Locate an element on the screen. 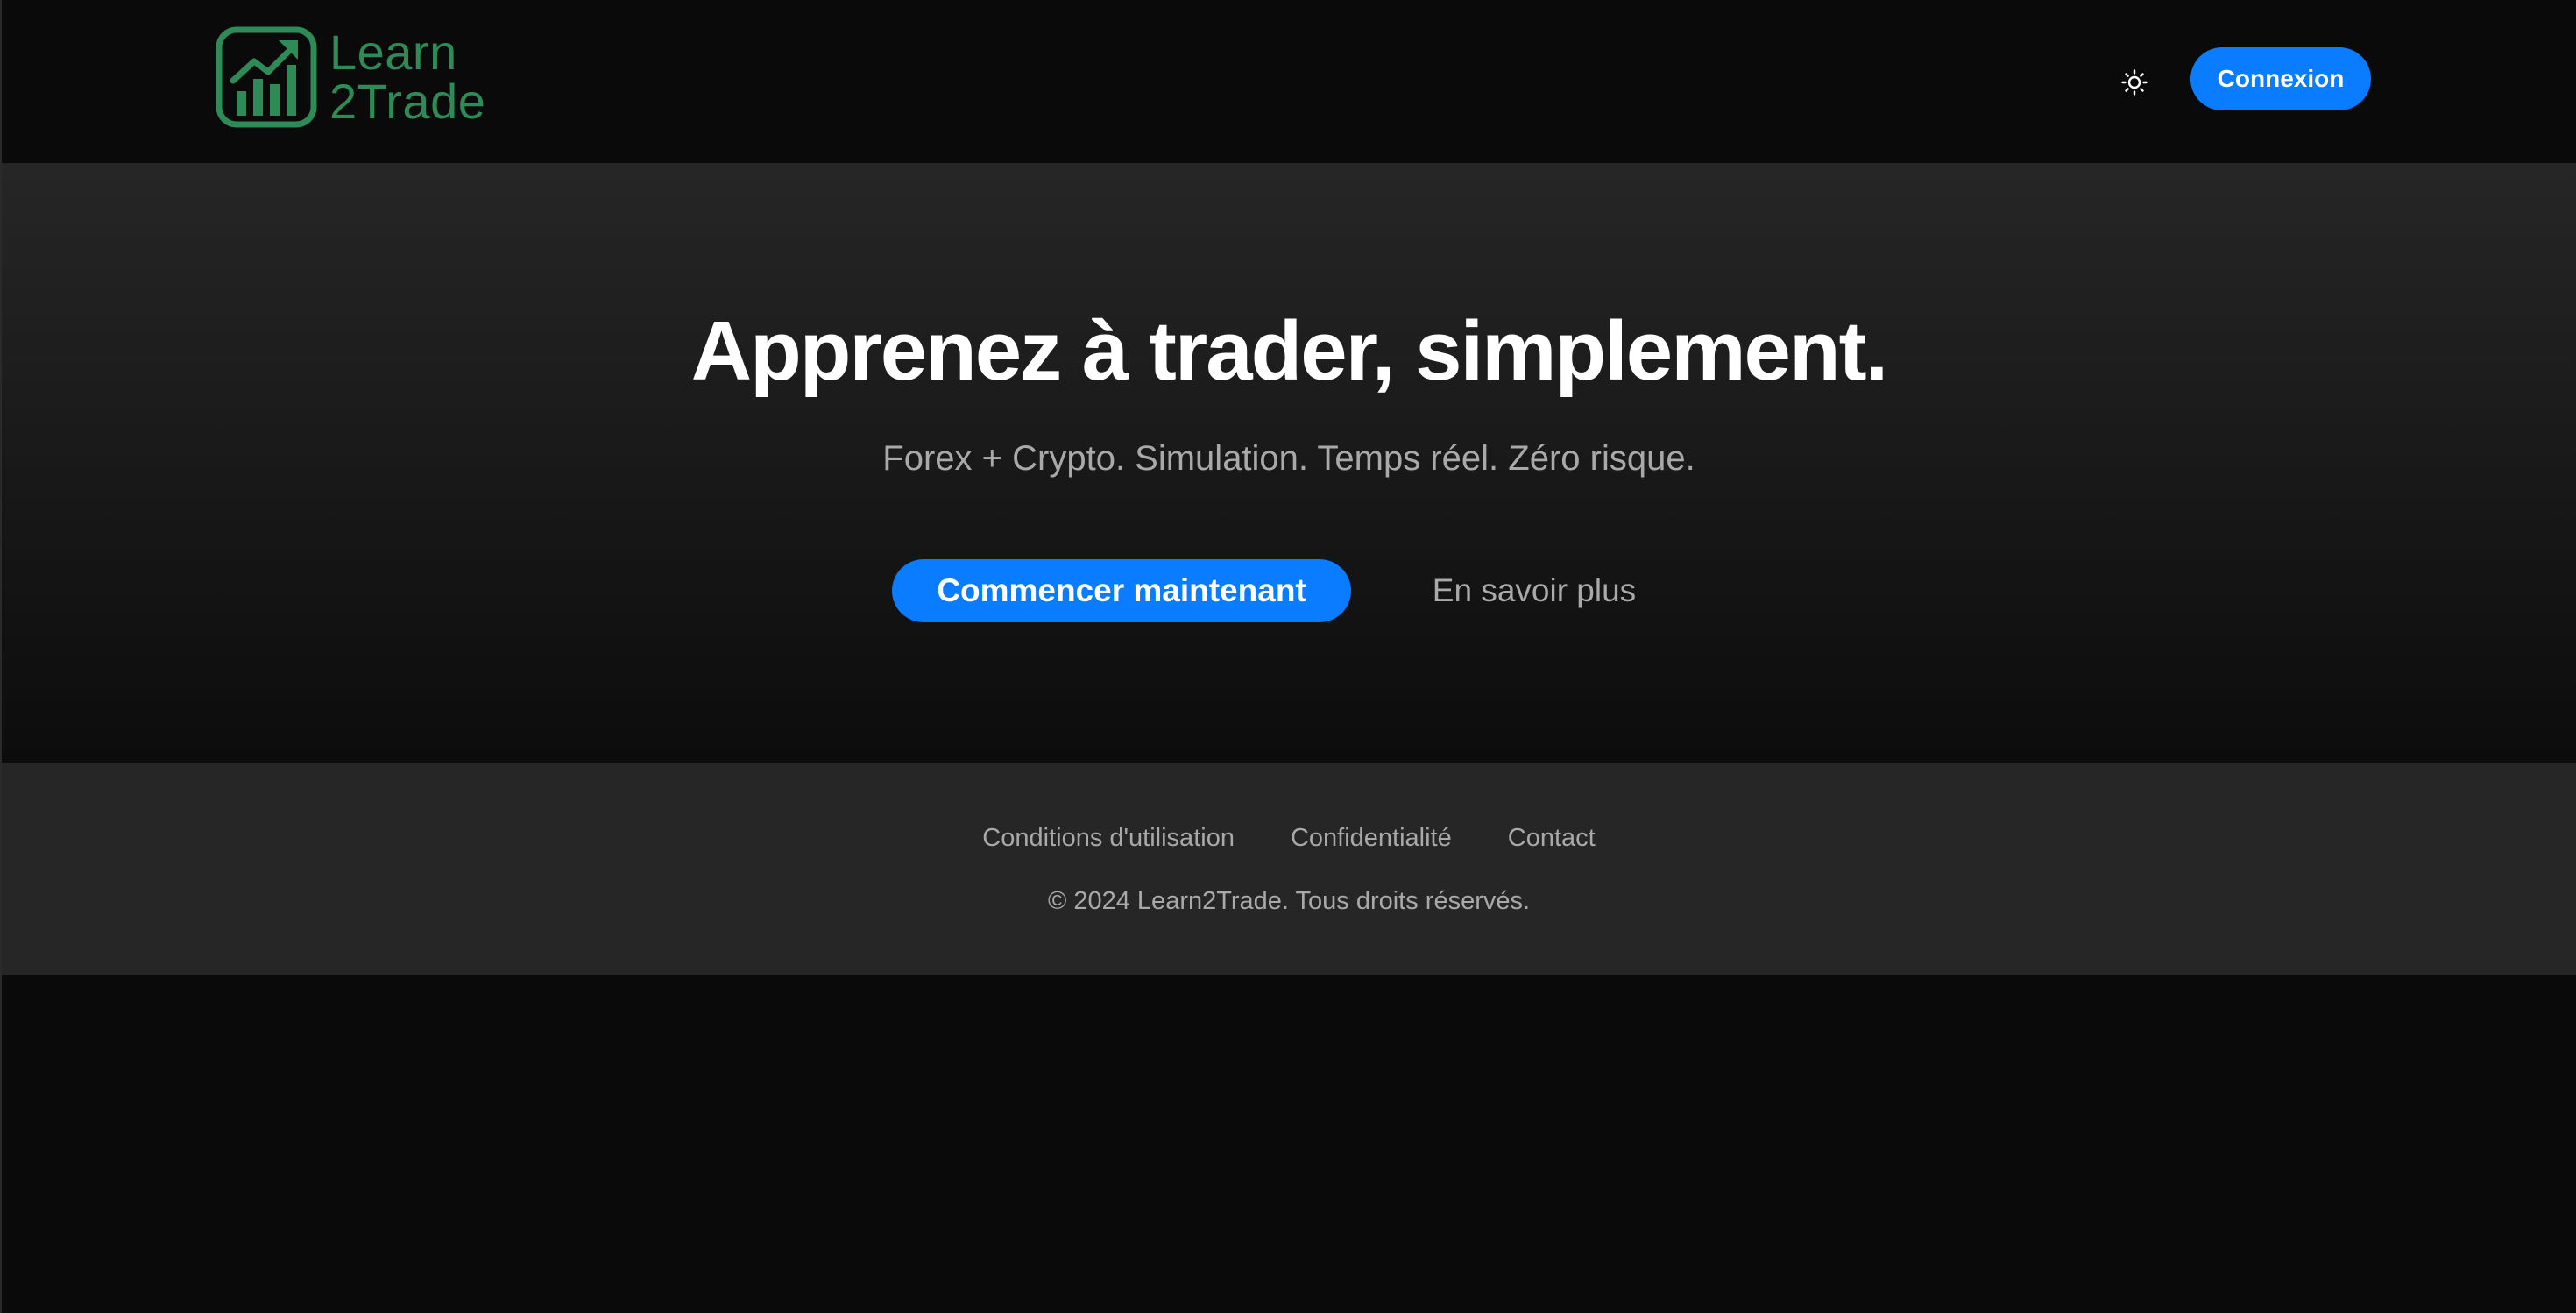 The image size is (2576, 1313). footer-link-privacy: Confidentialité is located at coordinates (1371, 838).